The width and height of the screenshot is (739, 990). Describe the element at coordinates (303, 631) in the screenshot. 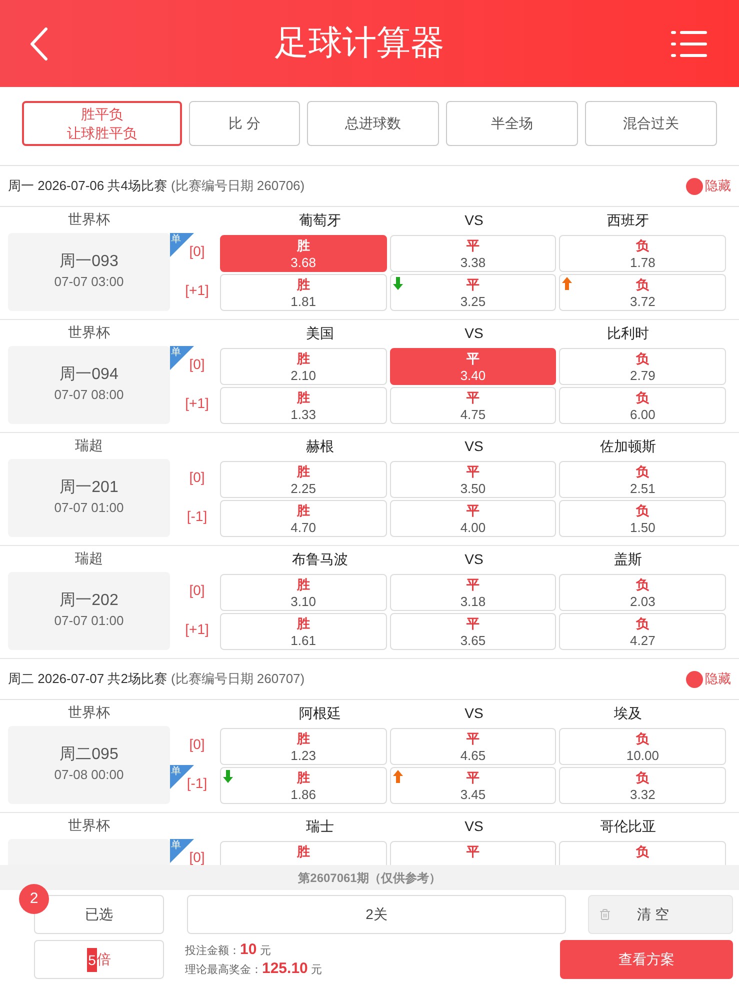

I see `odds-option: 胜 1.61` at that location.